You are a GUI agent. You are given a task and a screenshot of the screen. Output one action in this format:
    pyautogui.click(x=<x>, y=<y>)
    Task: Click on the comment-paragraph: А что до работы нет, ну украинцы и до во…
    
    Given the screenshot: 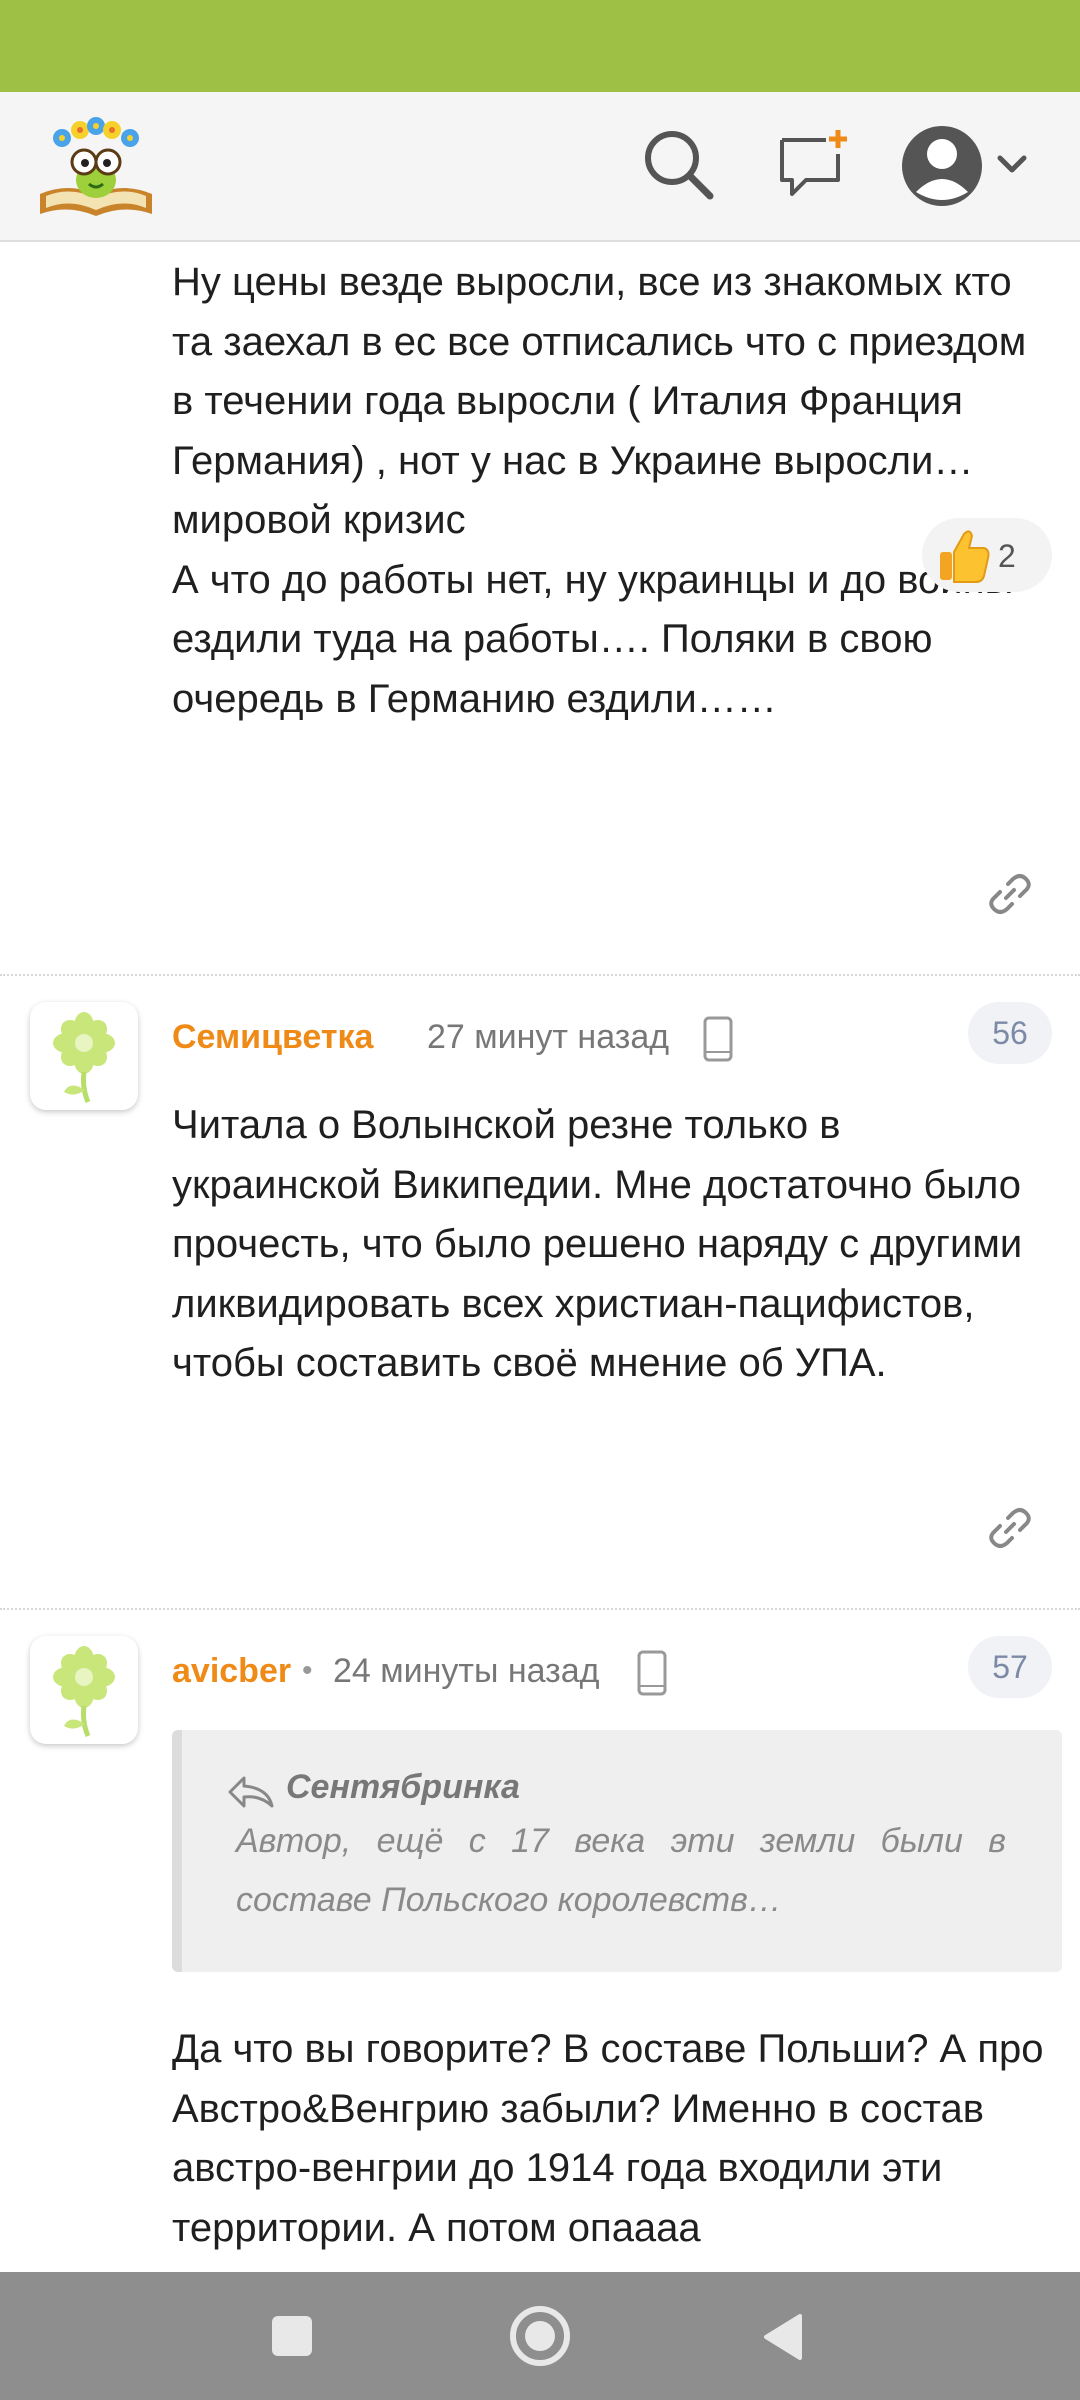 What is the action you would take?
    pyautogui.click(x=593, y=639)
    